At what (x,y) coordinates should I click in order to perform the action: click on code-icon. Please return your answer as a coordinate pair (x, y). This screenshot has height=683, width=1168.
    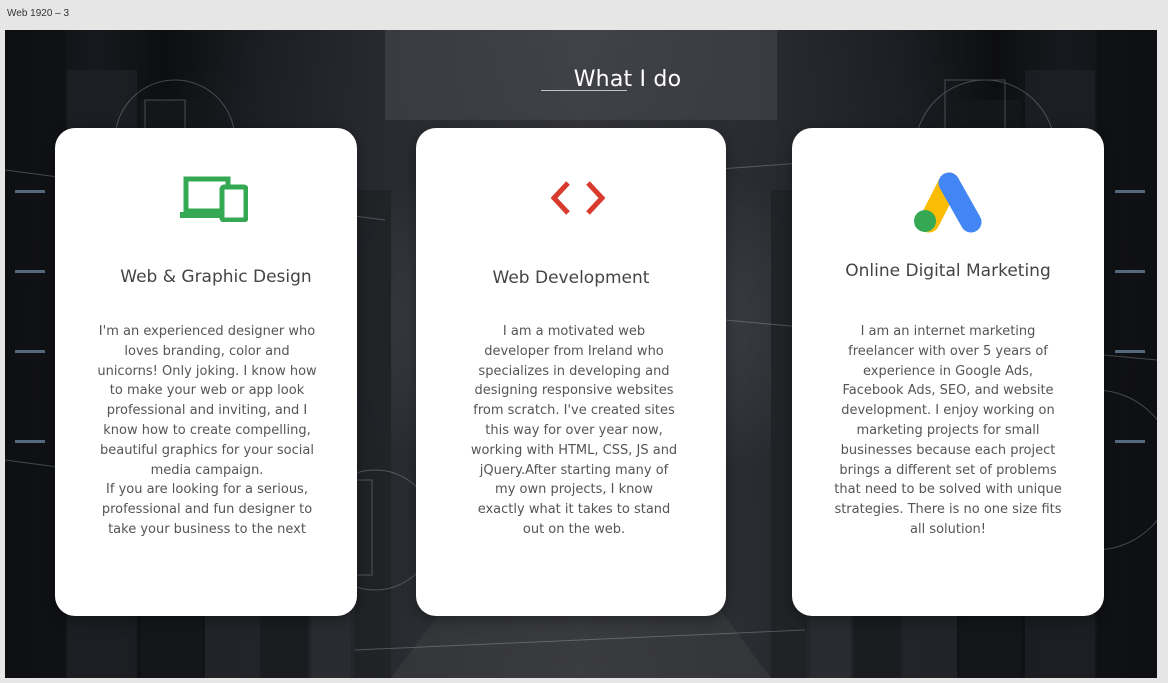
    Looking at the image, I should click on (578, 198).